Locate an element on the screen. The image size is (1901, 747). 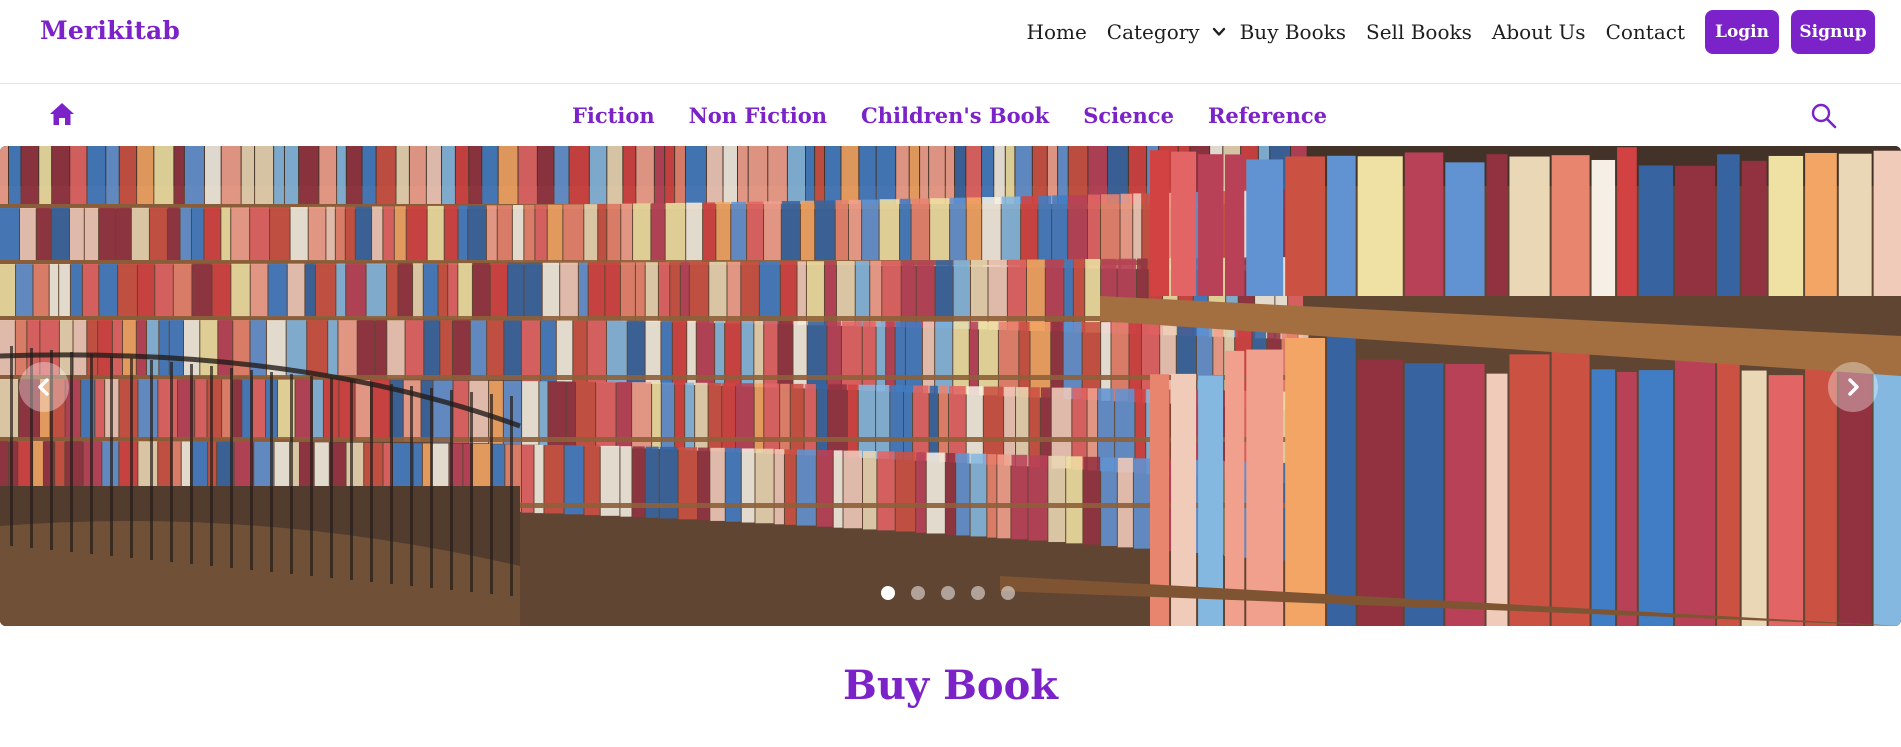
login-button: Login is located at coordinates (1742, 32).